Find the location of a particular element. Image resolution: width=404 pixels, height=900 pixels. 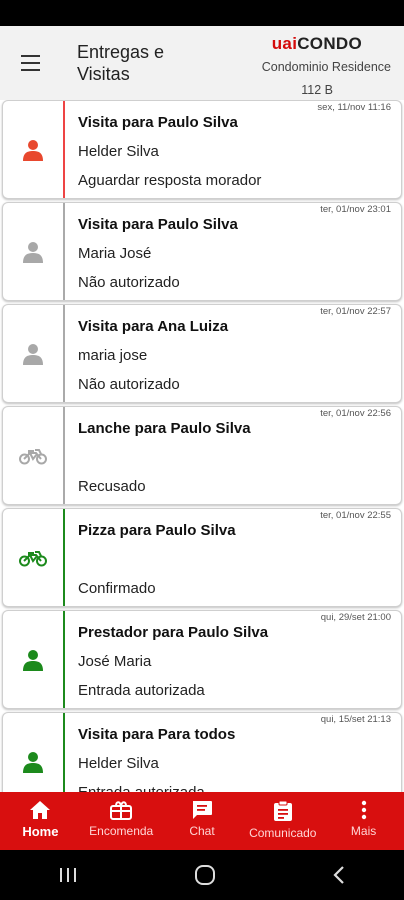

nav-mais: Mais is located at coordinates (363, 821).